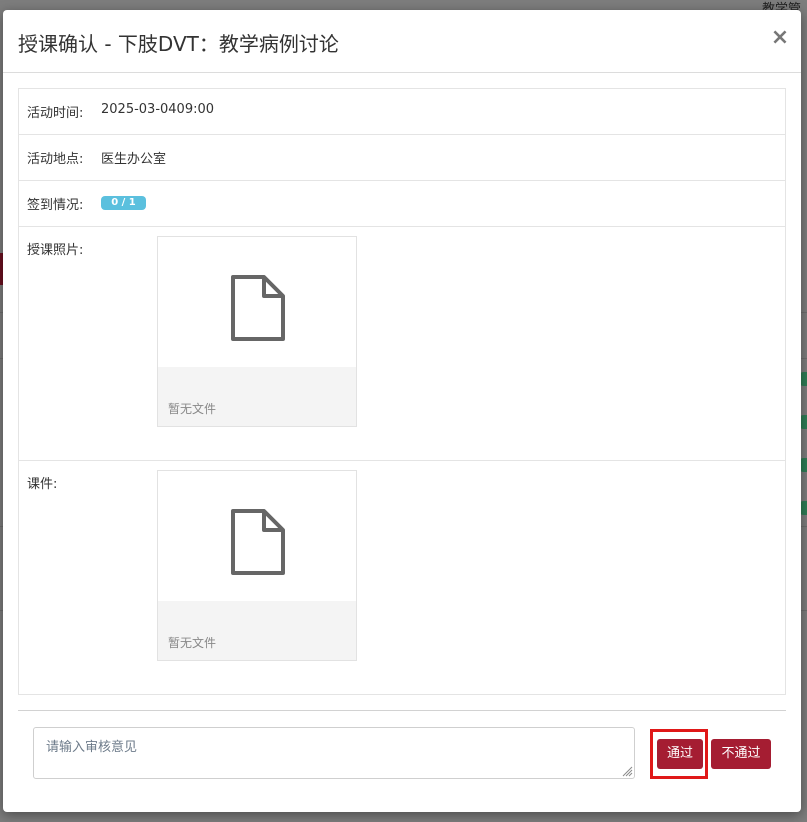 The height and width of the screenshot is (822, 807). Describe the element at coordinates (55, 205) in the screenshot. I see `signin-label: 签到情况:` at that location.